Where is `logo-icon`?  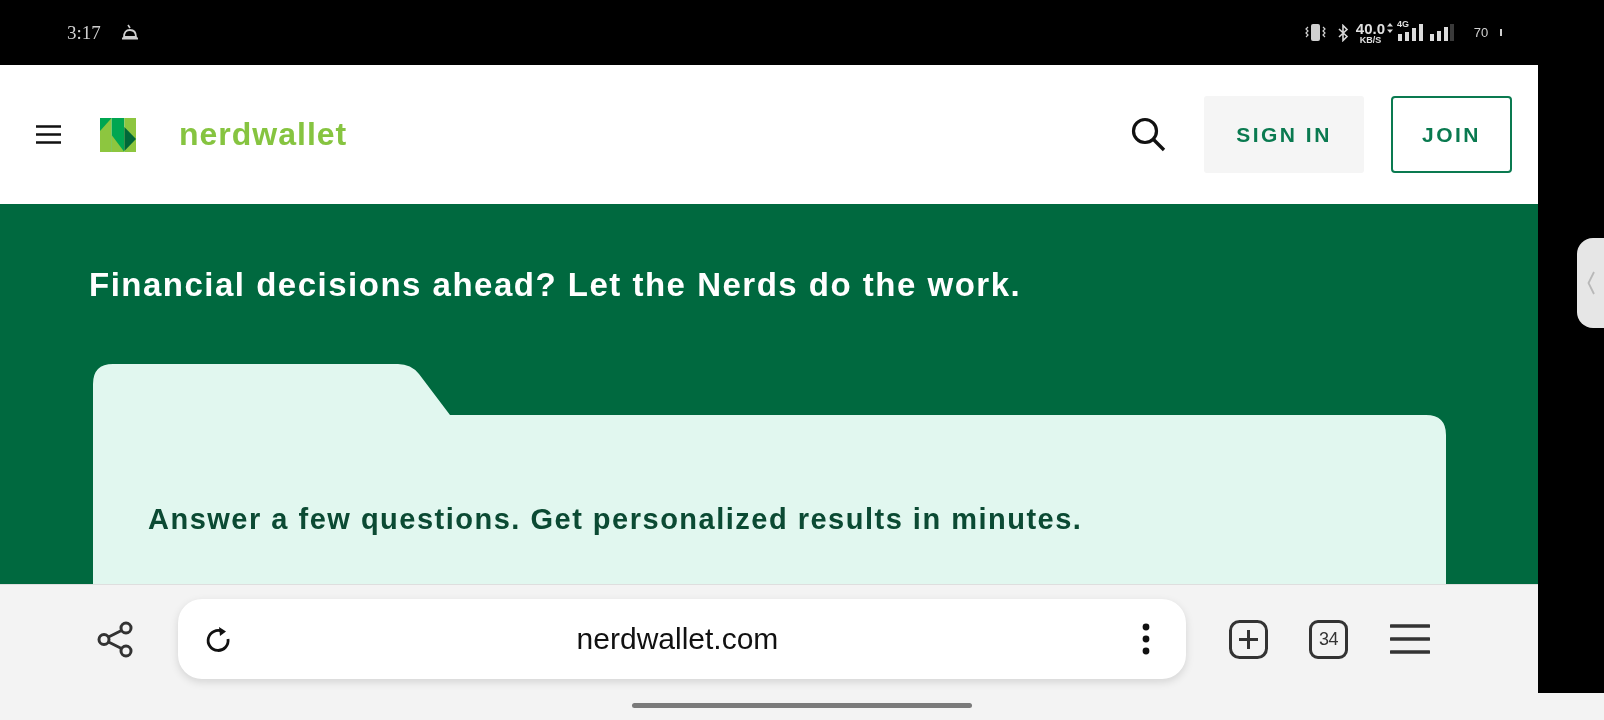 logo-icon is located at coordinates (118, 134).